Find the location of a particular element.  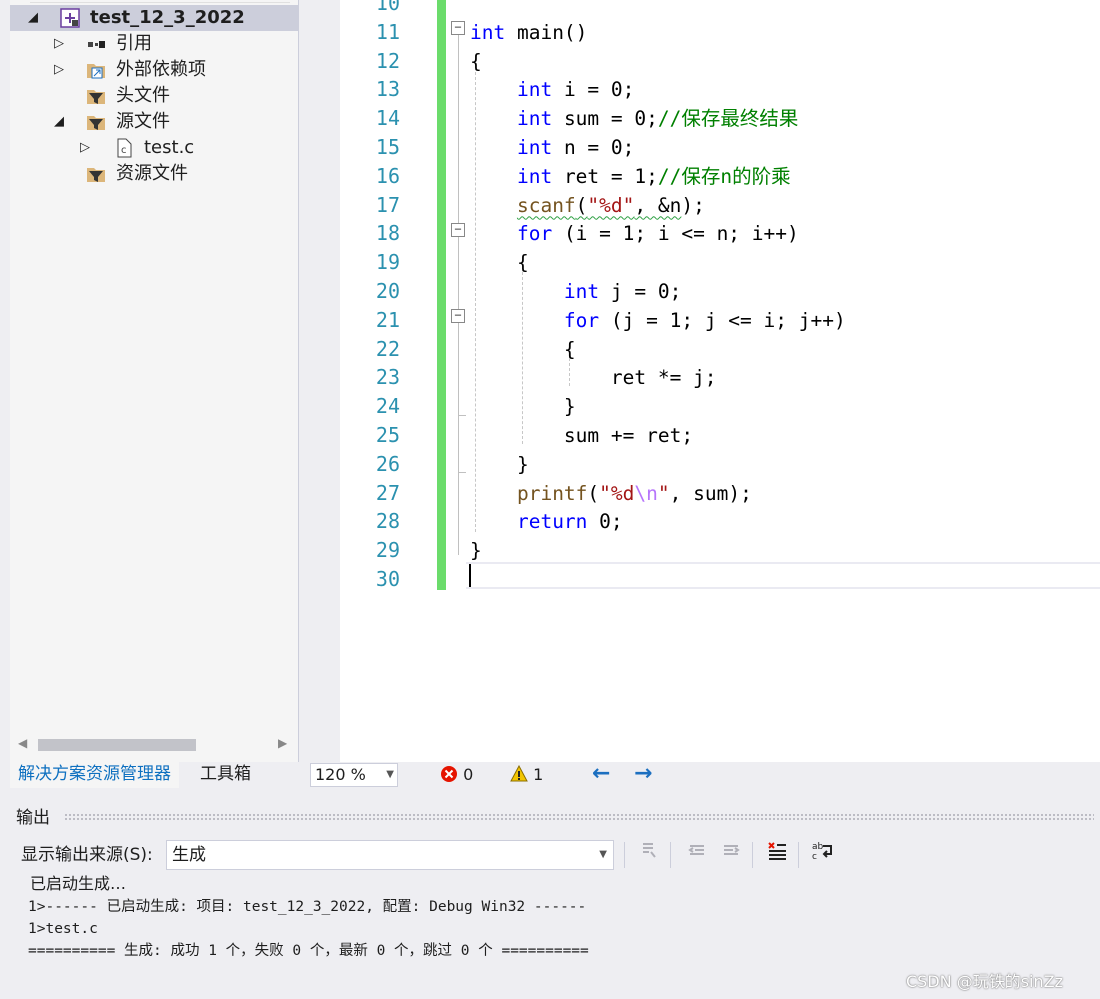

line-number: 30 is located at coordinates (387, 579).